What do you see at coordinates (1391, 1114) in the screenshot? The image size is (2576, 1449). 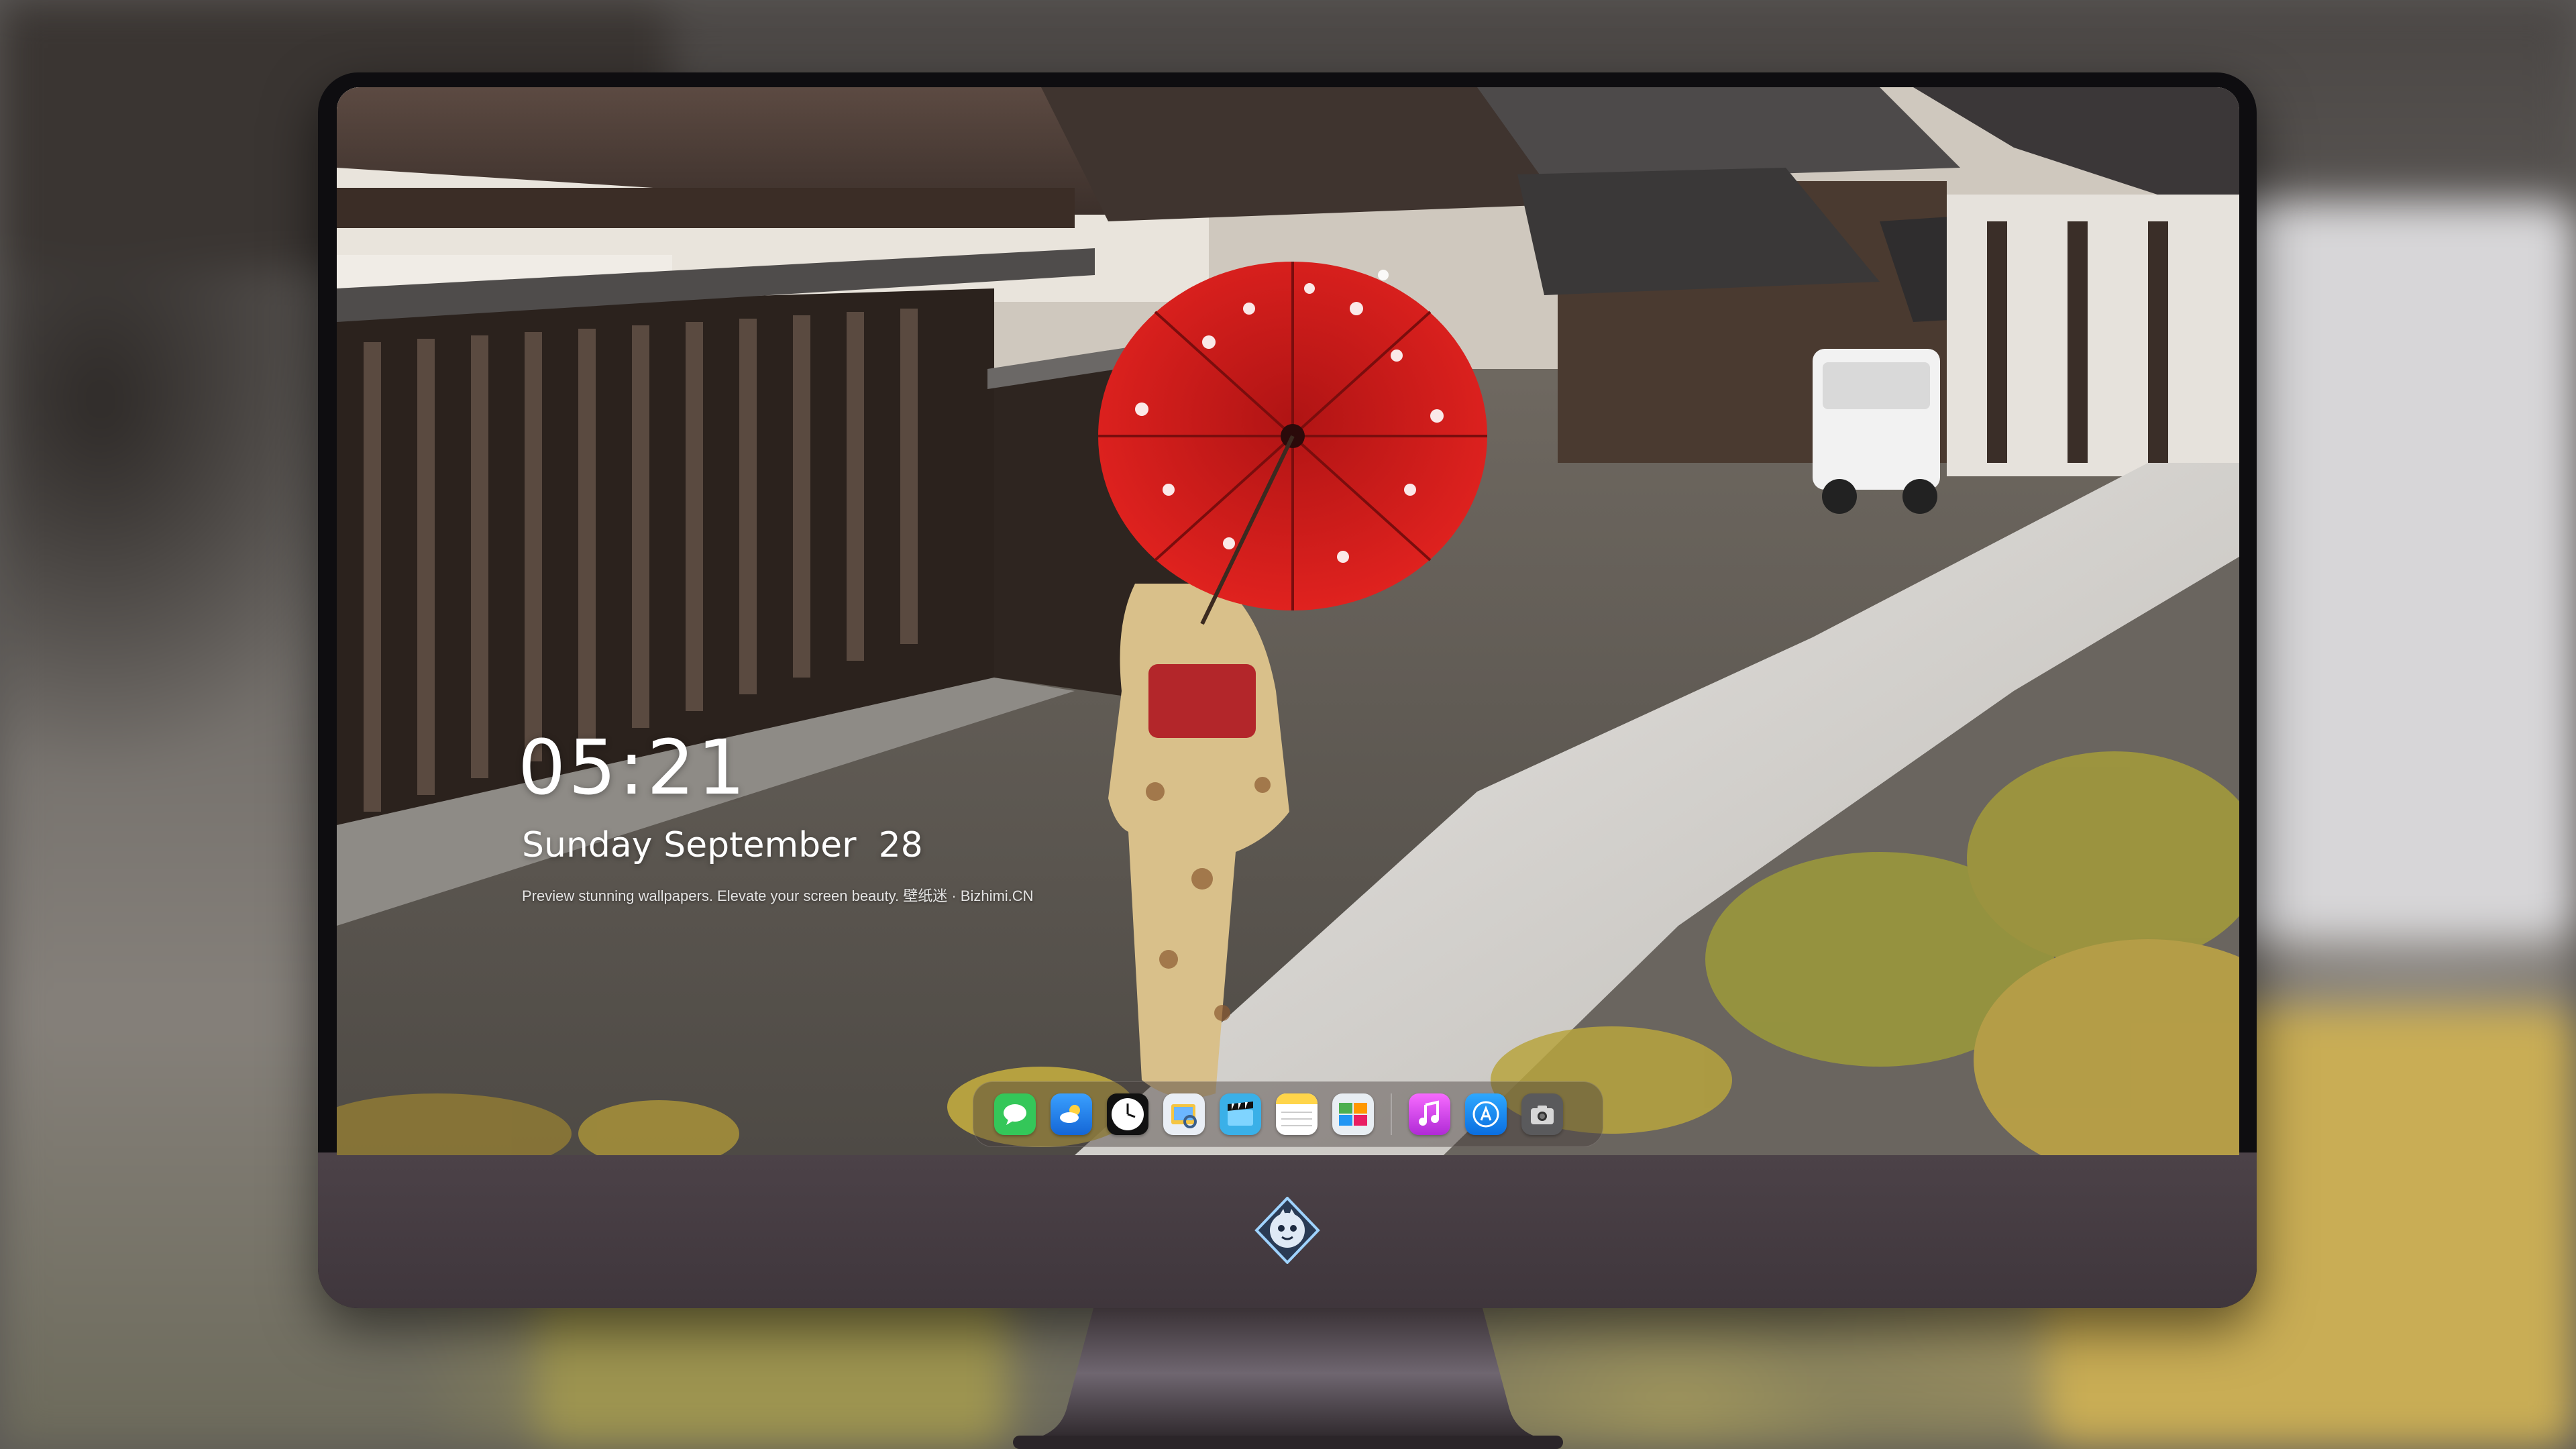 I see `dock-separator` at bounding box center [1391, 1114].